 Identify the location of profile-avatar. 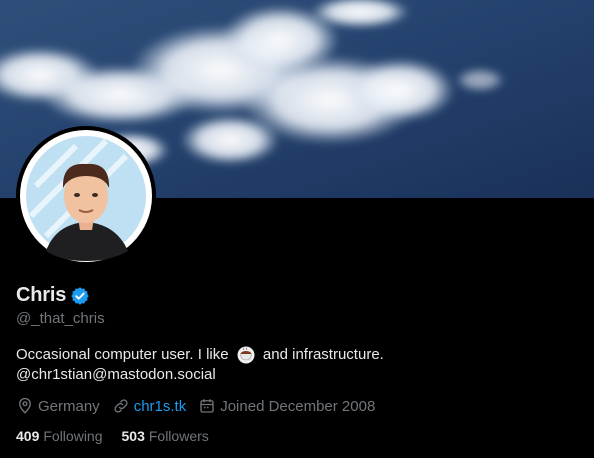
(86, 196).